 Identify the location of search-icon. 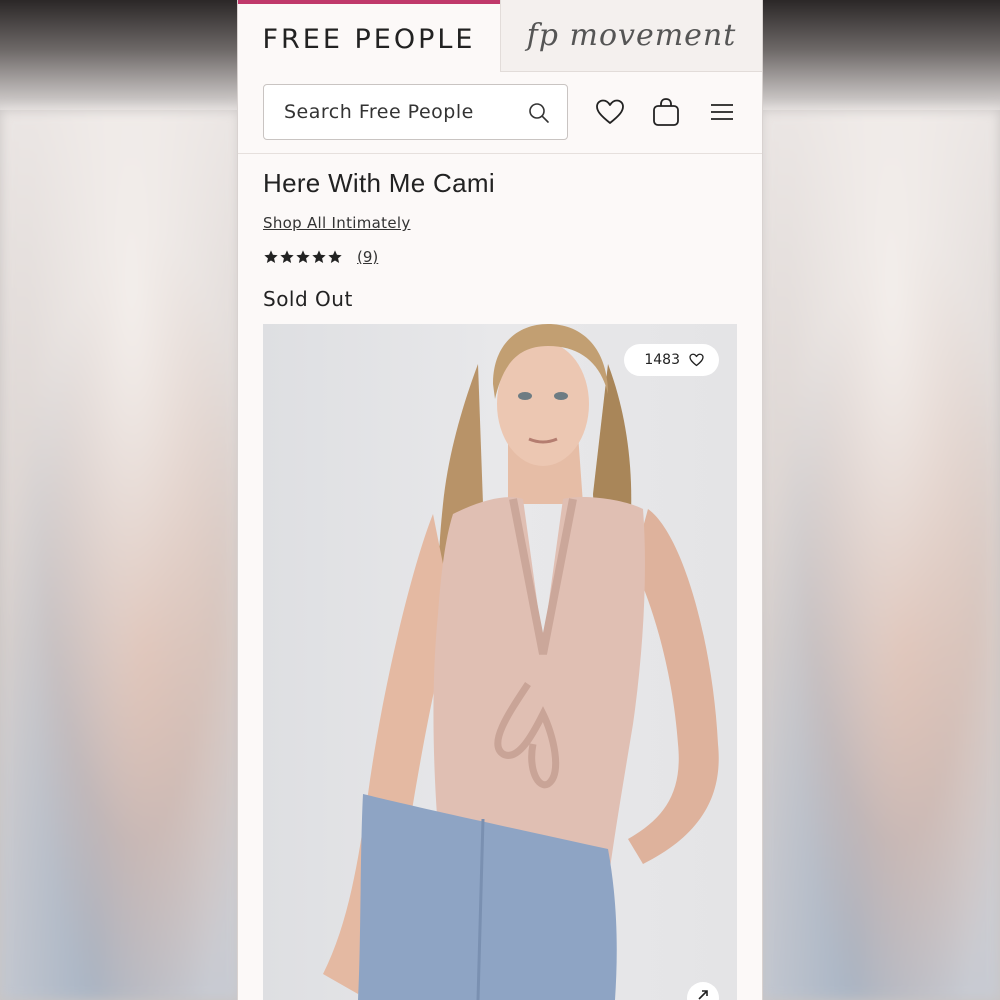
(539, 113).